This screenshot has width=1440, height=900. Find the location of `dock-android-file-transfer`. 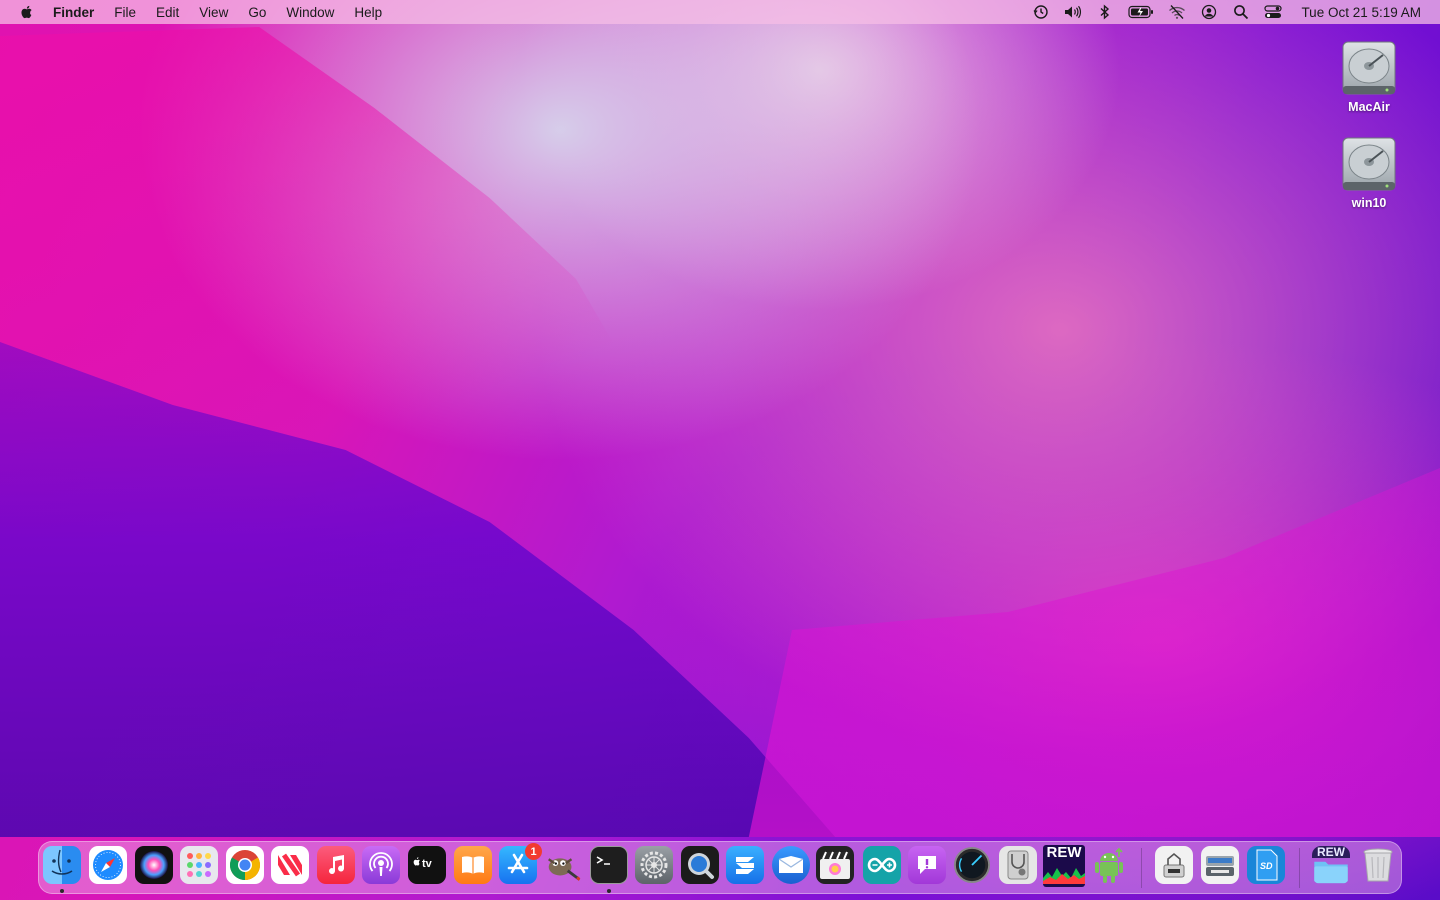

dock-android-file-transfer is located at coordinates (1109, 865).